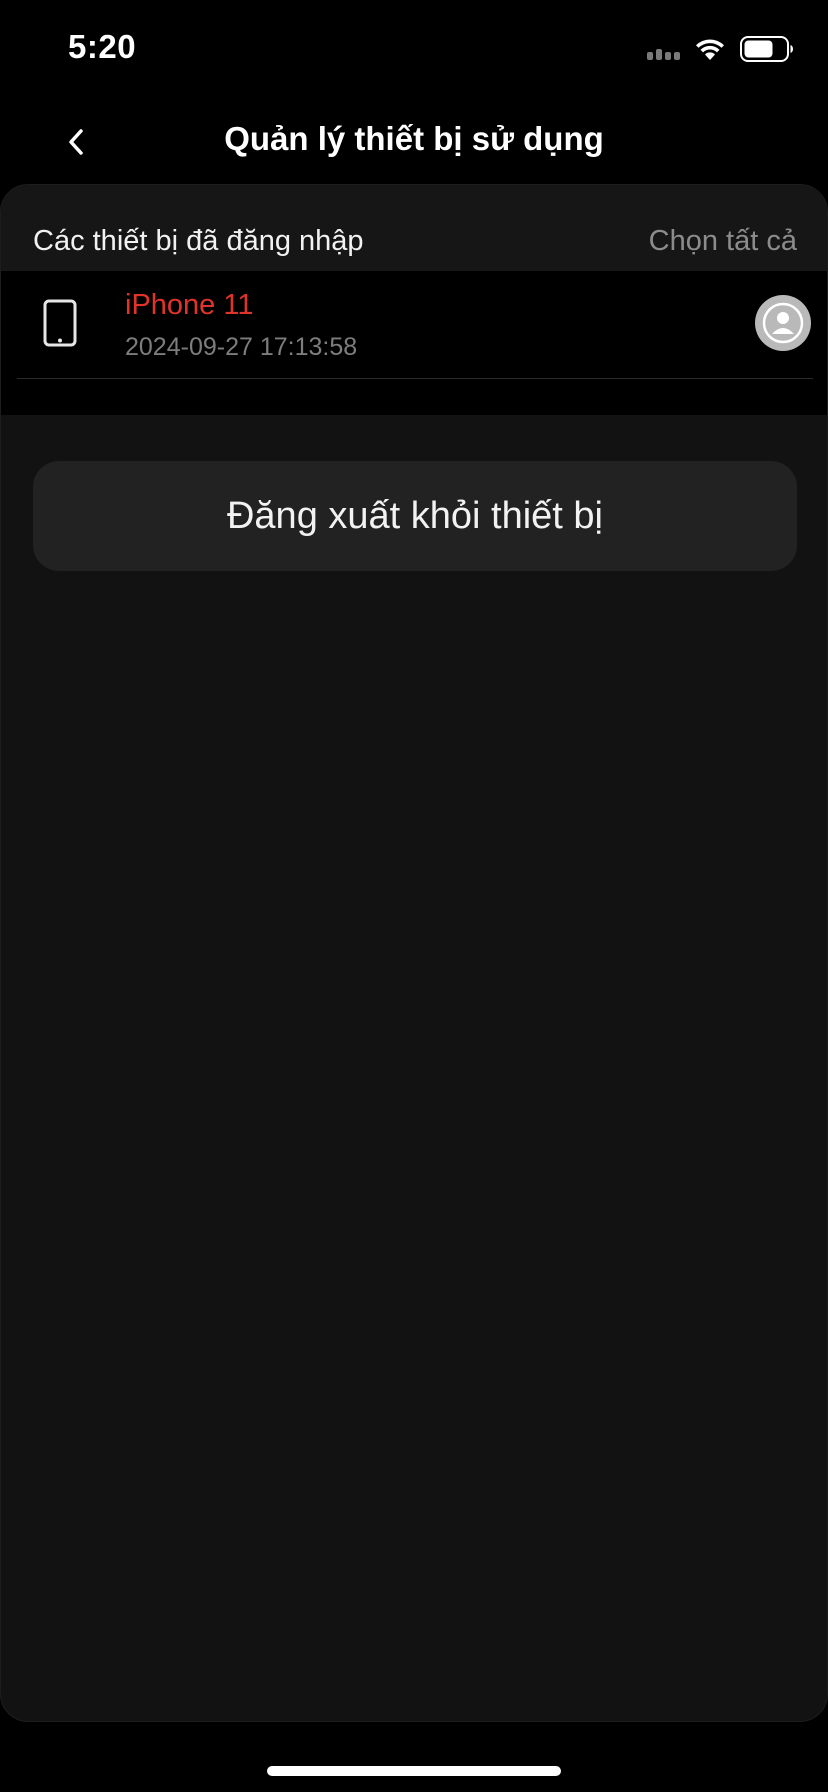 This screenshot has width=828, height=1792. I want to click on section-header: Các thiết bị đã đăng nhập Chọn tất cả, so click(414, 228).